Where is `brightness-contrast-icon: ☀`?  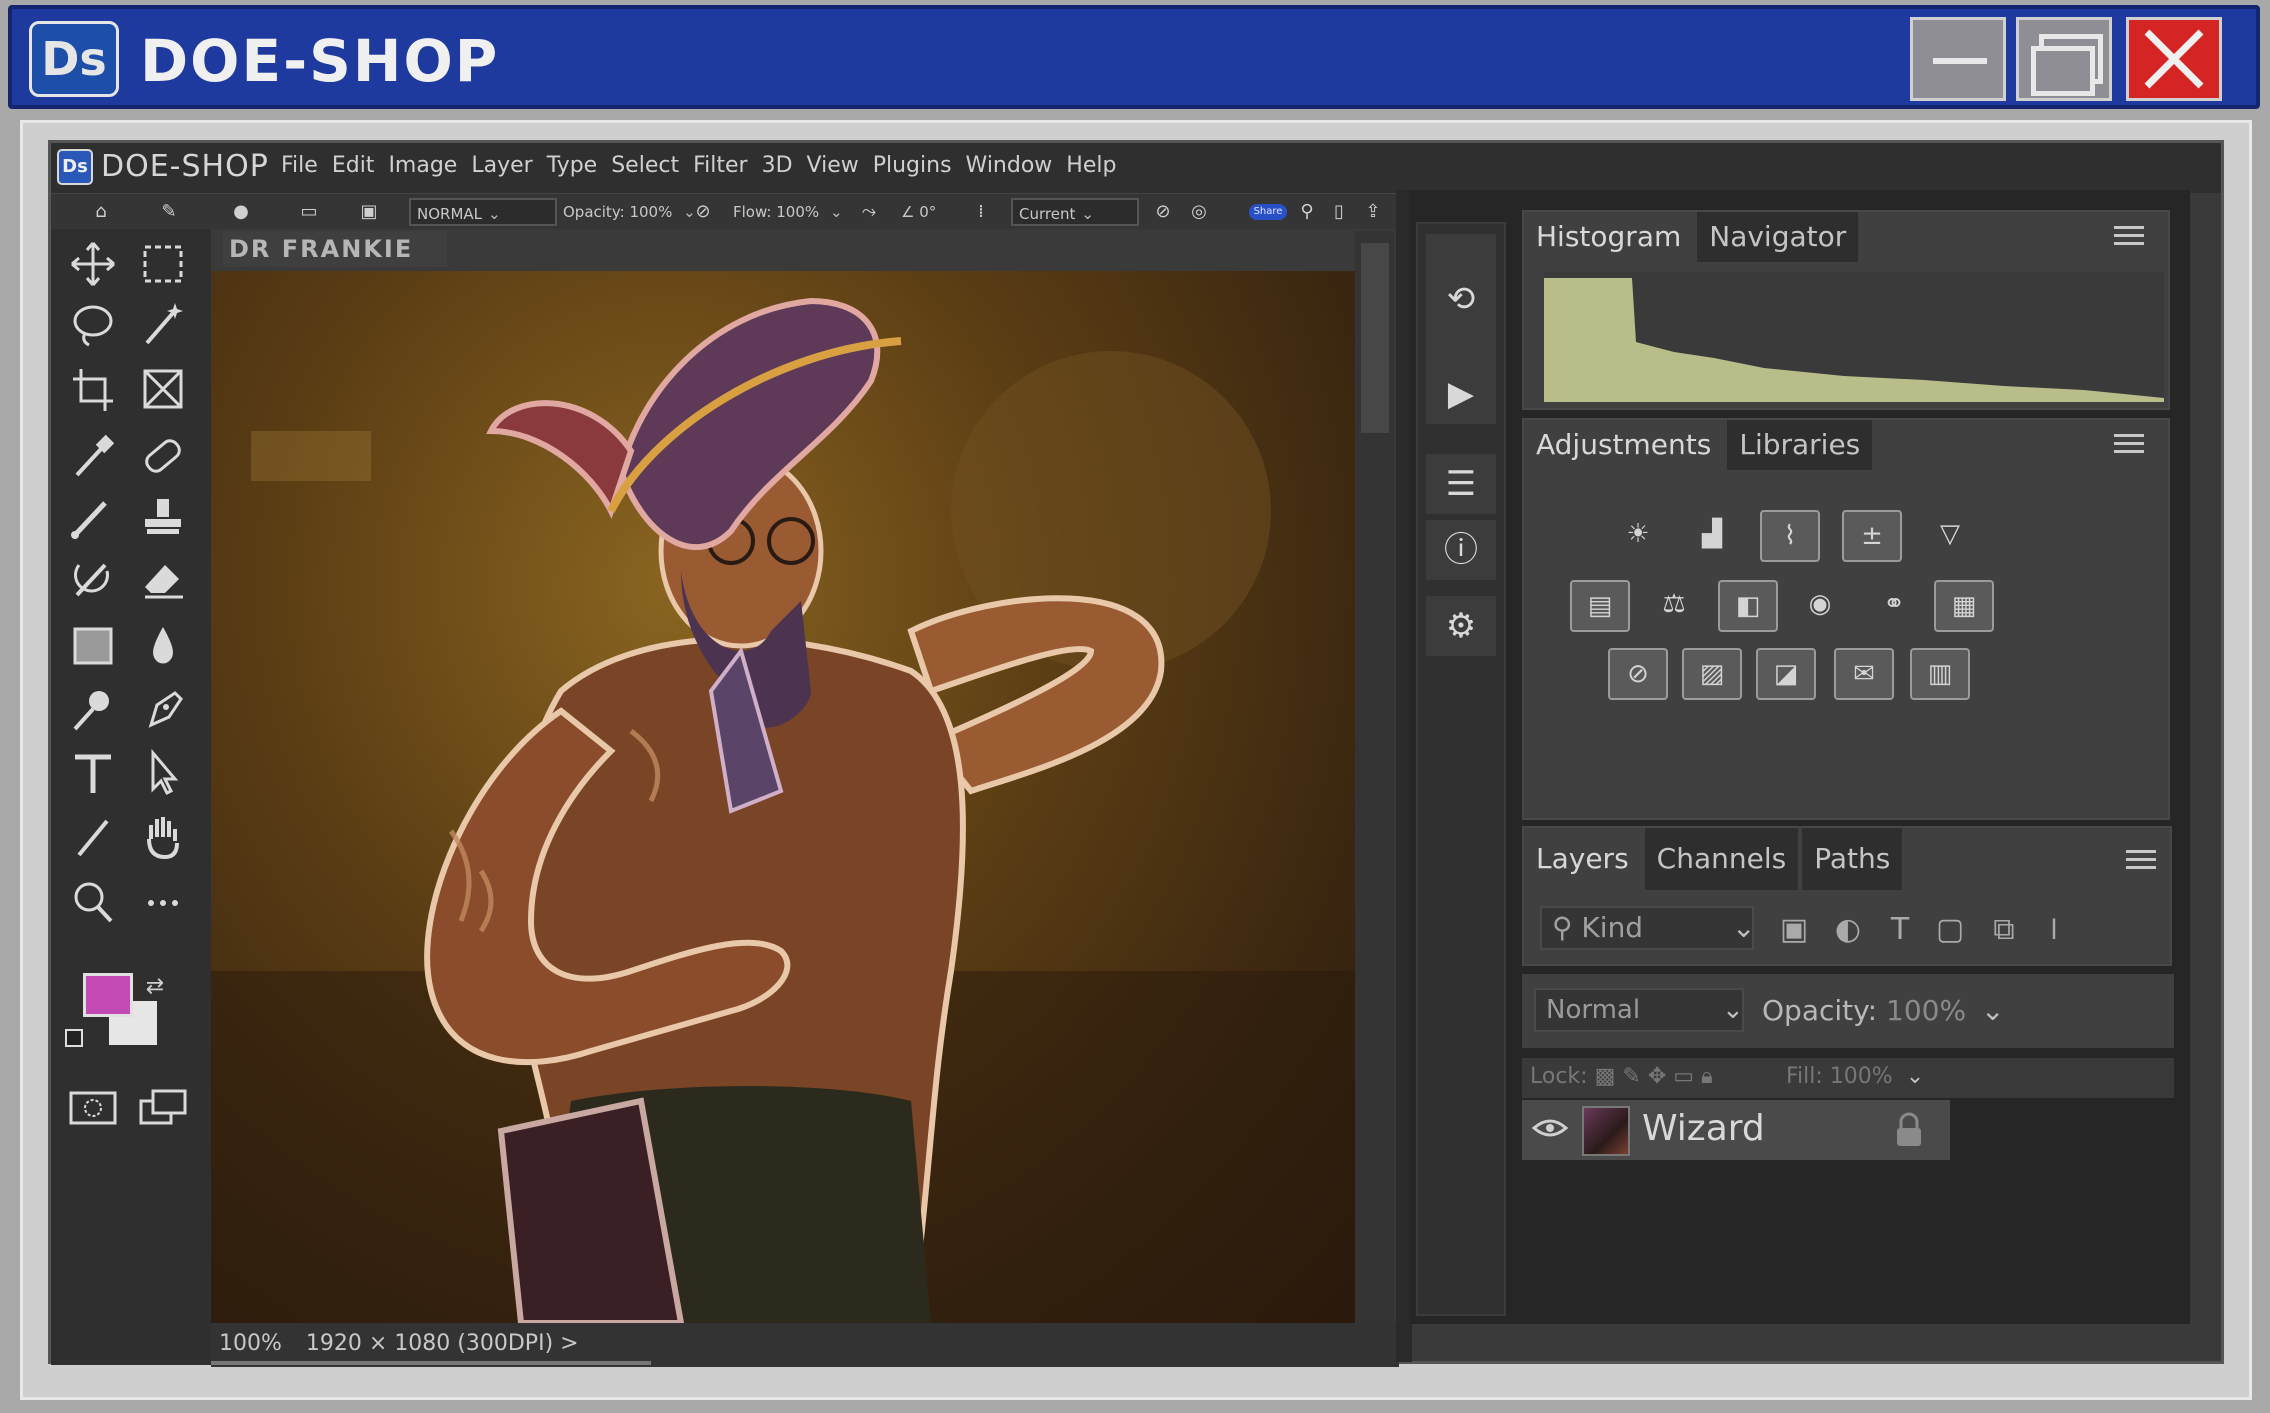
brightness-contrast-icon: ☀ is located at coordinates (1638, 536).